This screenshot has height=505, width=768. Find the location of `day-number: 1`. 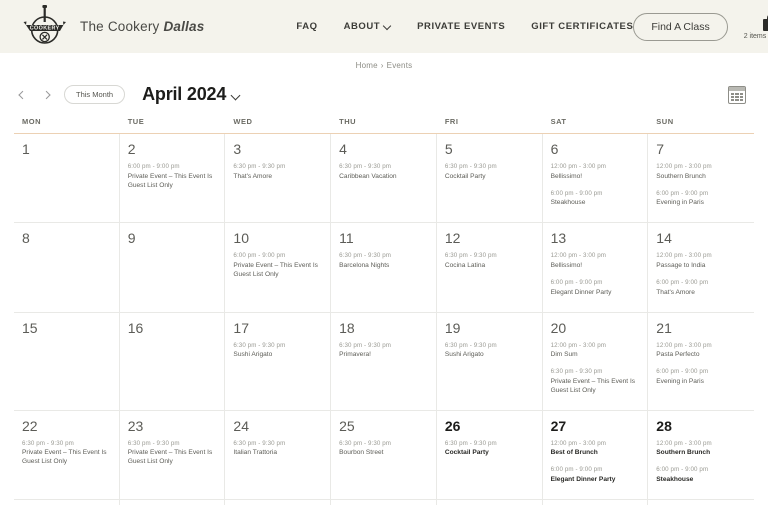

day-number: 1 is located at coordinates (26, 149).